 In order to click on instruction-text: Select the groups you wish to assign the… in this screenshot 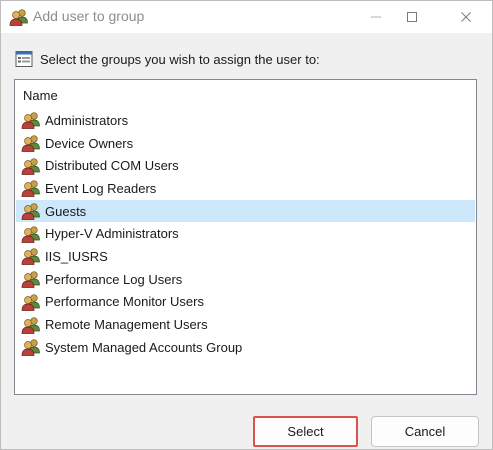, I will do `click(180, 59)`.